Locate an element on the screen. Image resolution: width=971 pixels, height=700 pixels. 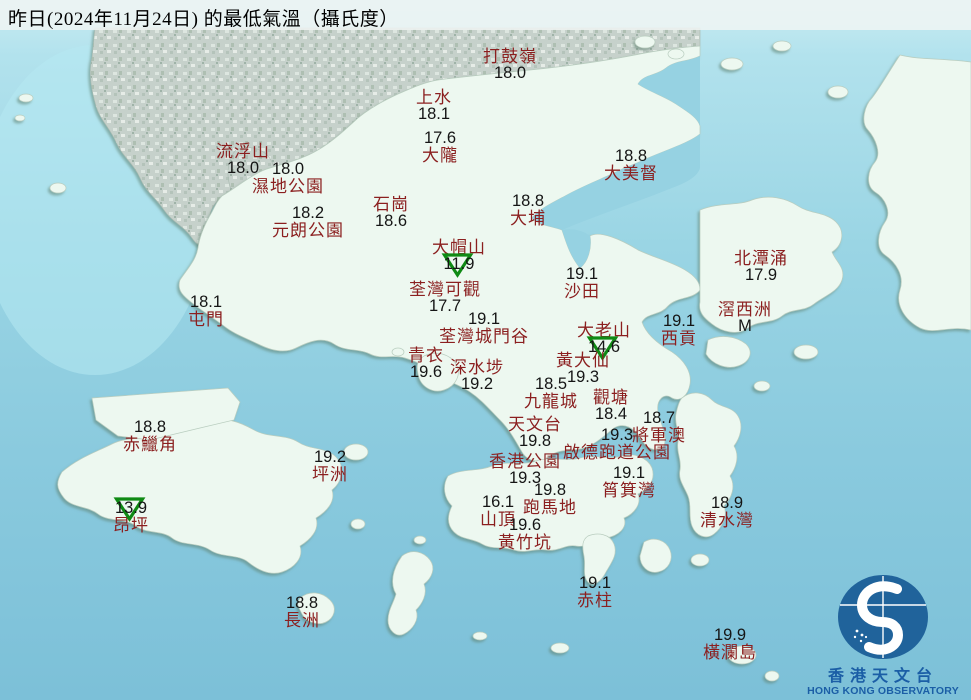
station: 18.8 赤鱲角 is located at coordinates (150, 436).